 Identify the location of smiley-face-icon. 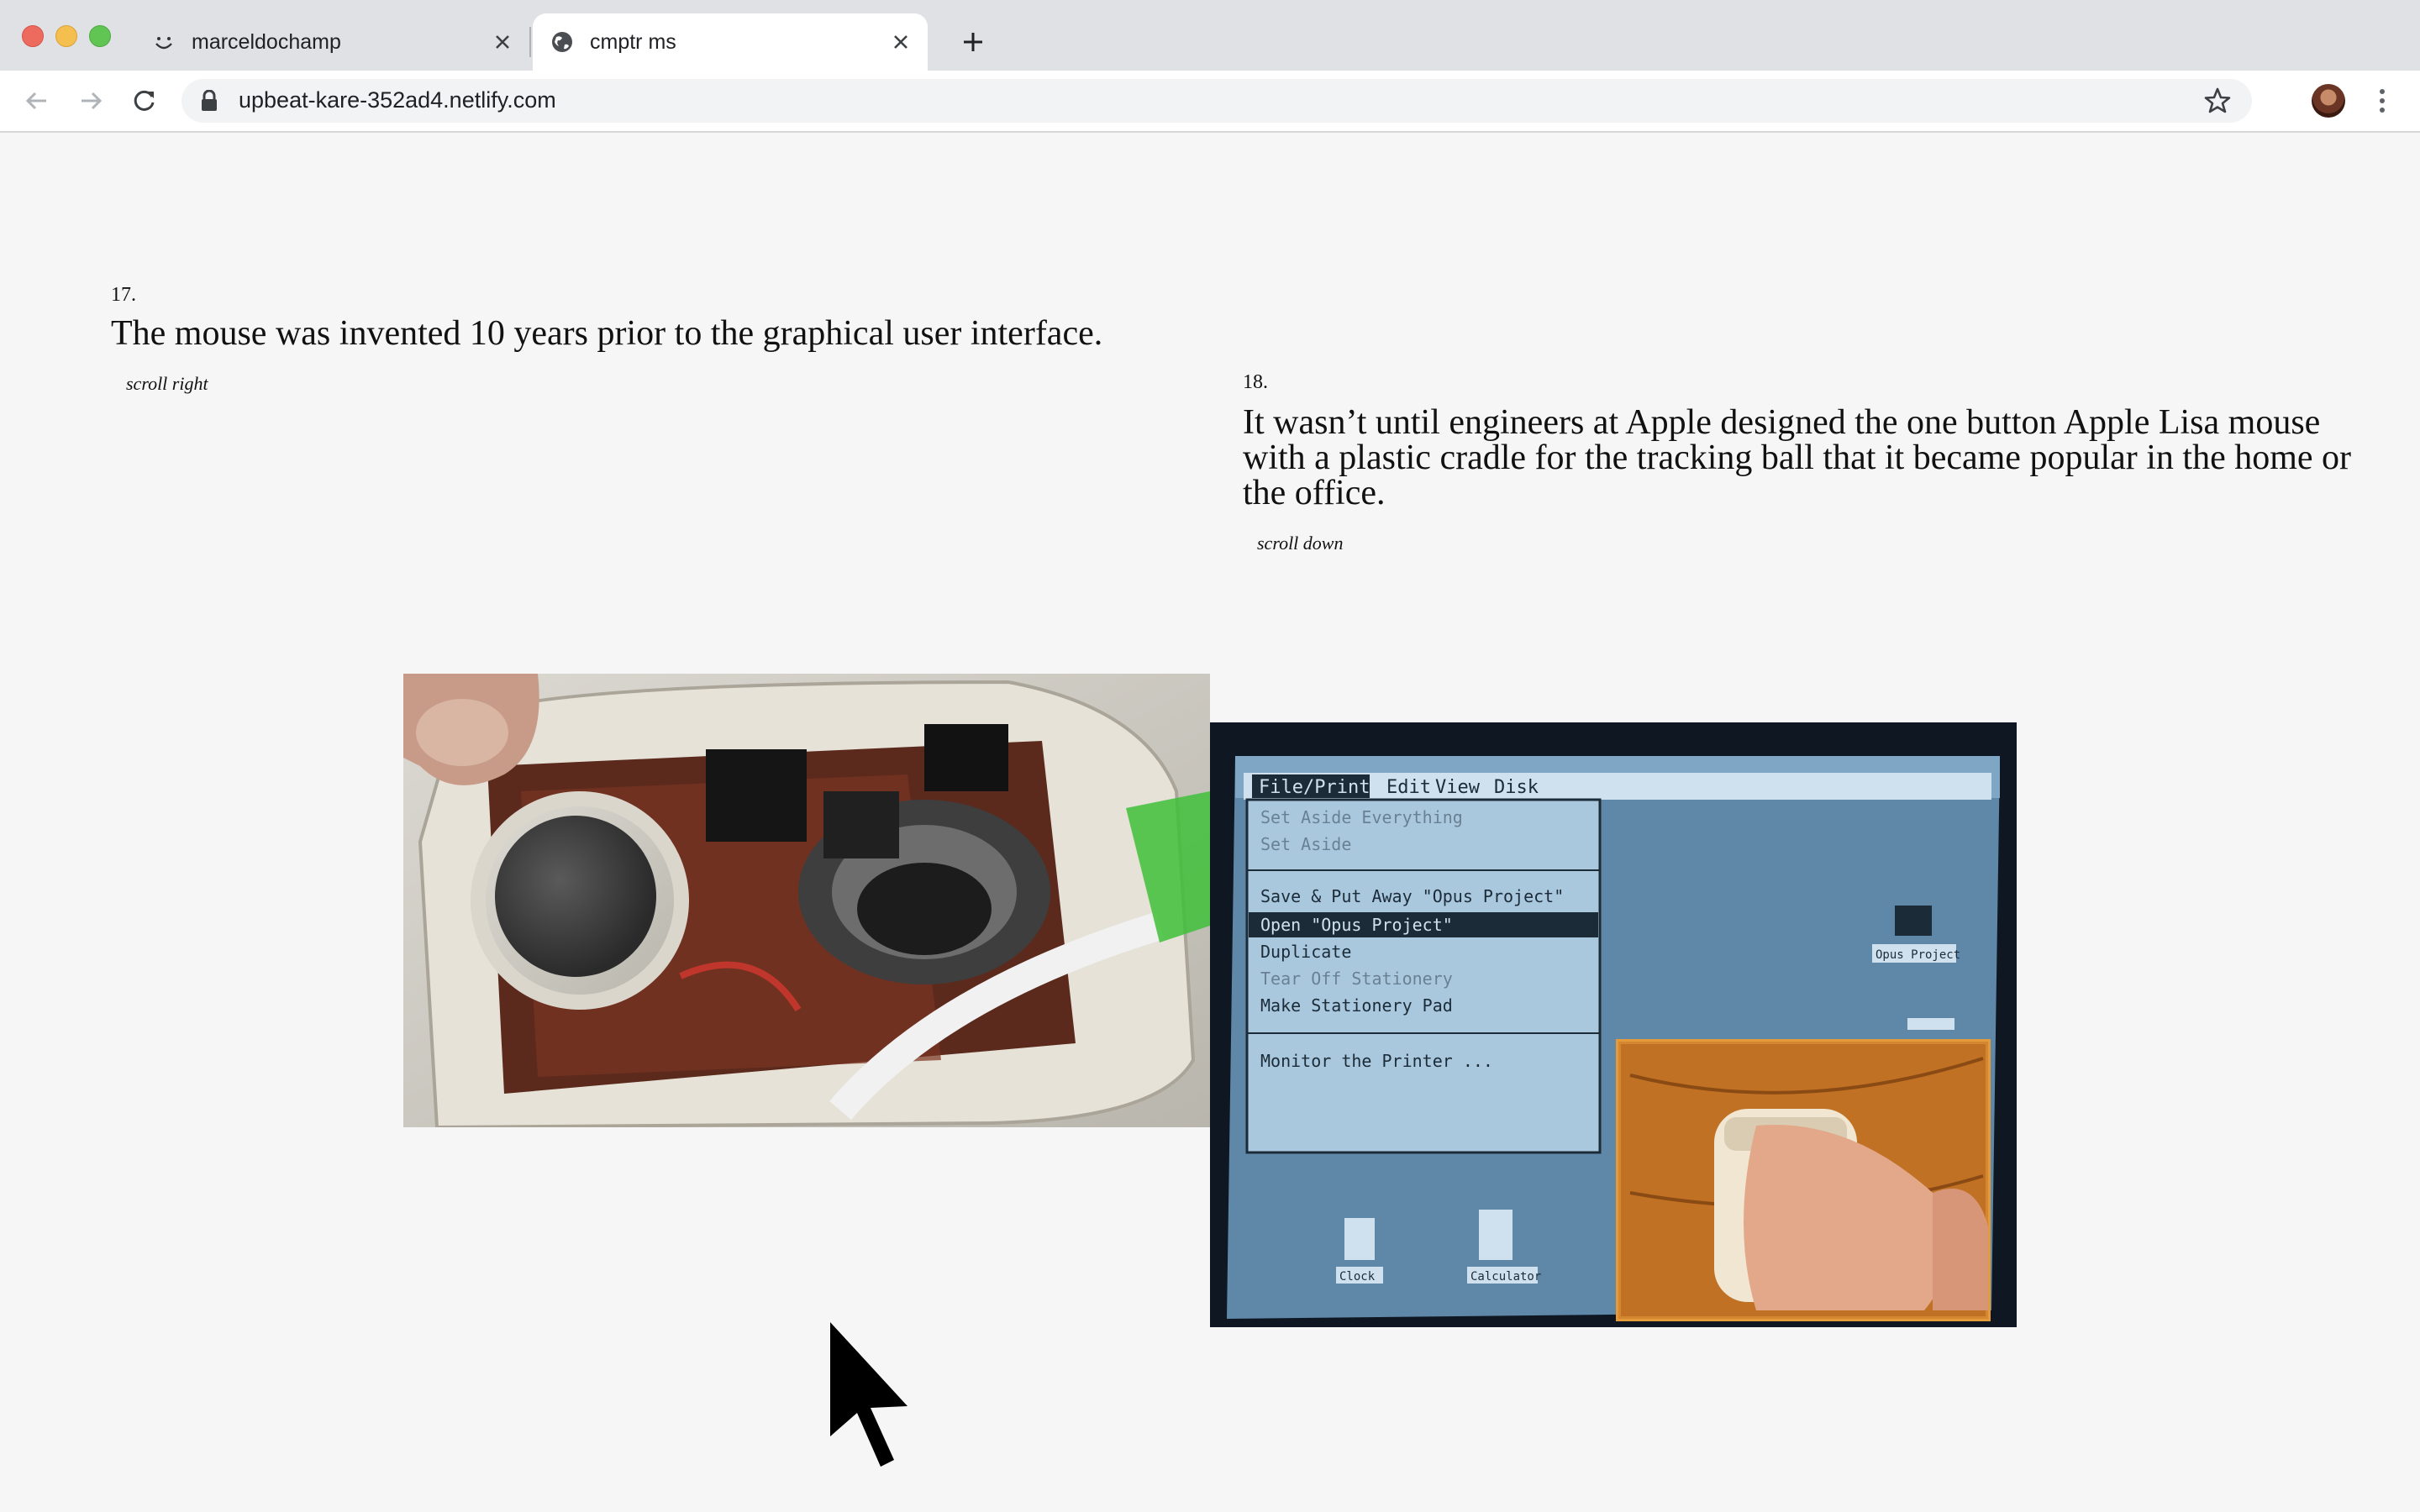
(163, 43).